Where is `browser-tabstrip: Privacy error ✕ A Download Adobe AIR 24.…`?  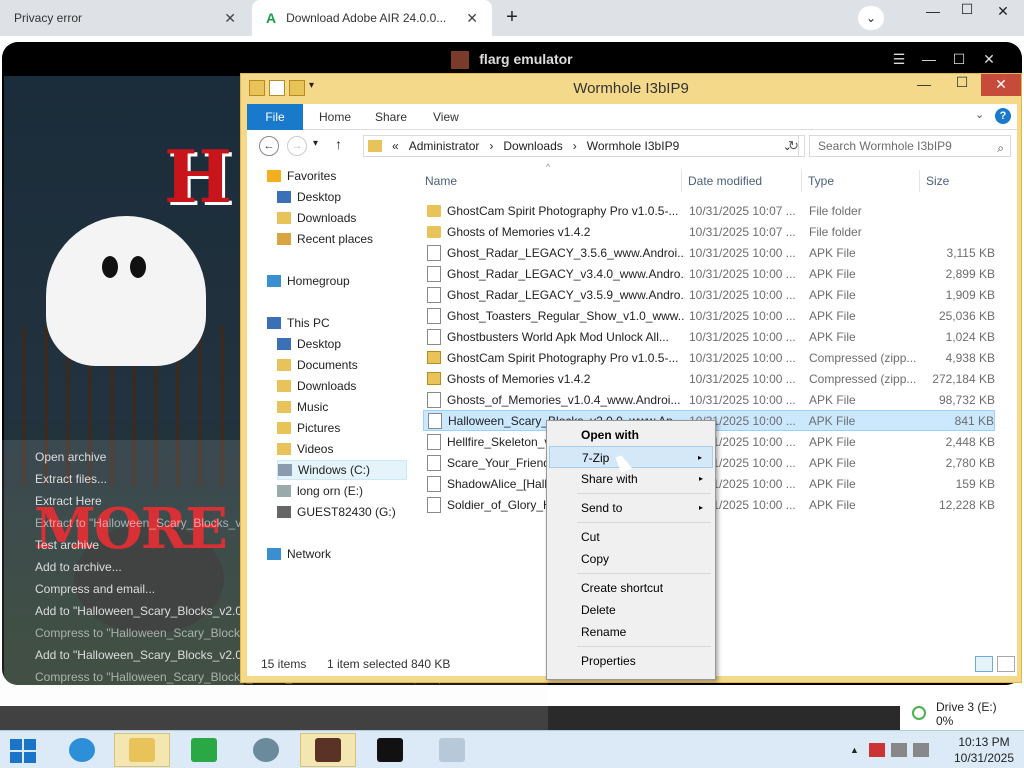 browser-tabstrip: Privacy error ✕ A Download Adobe AIR 24.… is located at coordinates (512, 18).